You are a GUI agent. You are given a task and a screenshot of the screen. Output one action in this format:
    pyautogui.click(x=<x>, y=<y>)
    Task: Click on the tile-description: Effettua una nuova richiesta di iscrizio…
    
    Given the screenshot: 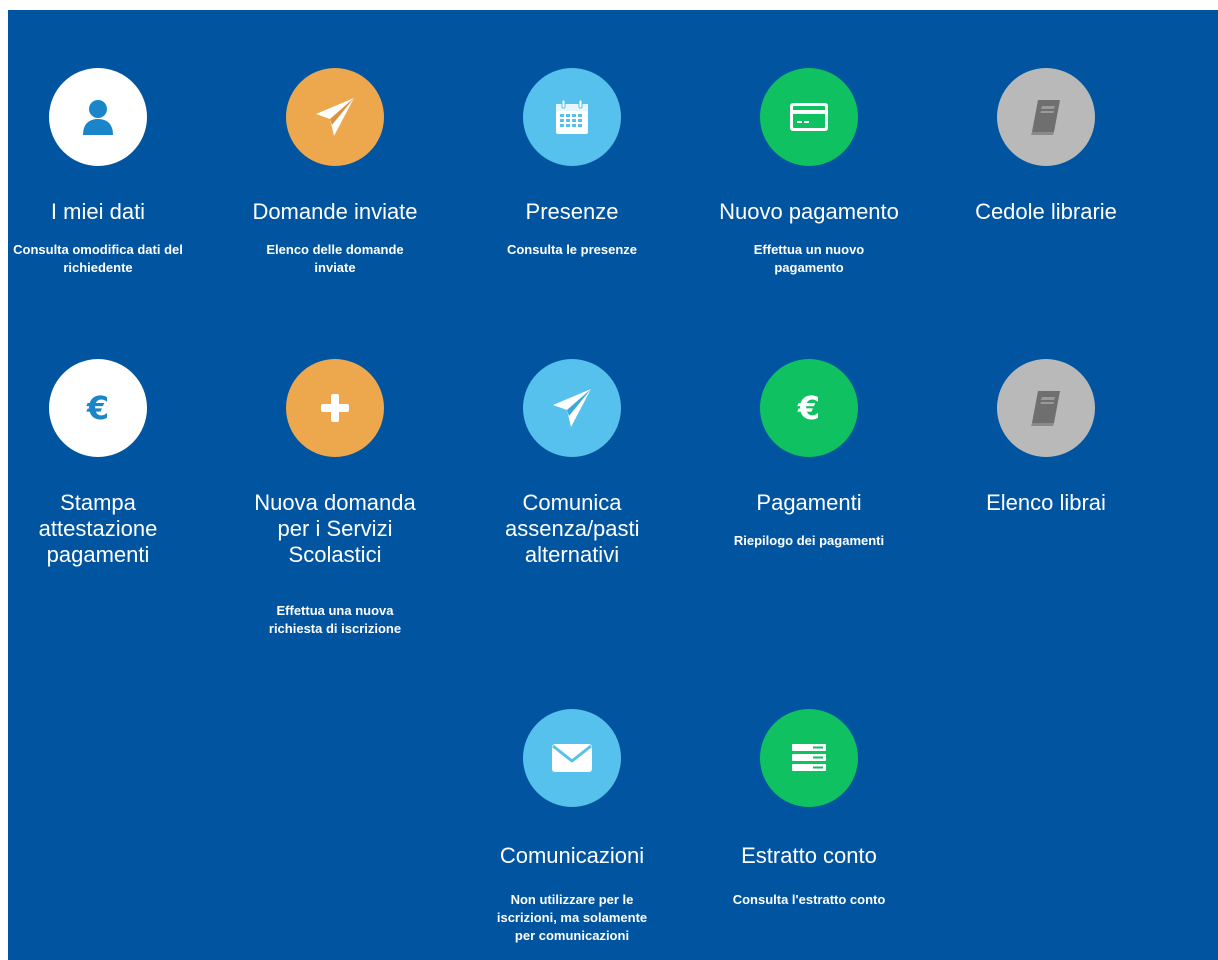 What is the action you would take?
    pyautogui.click(x=335, y=619)
    